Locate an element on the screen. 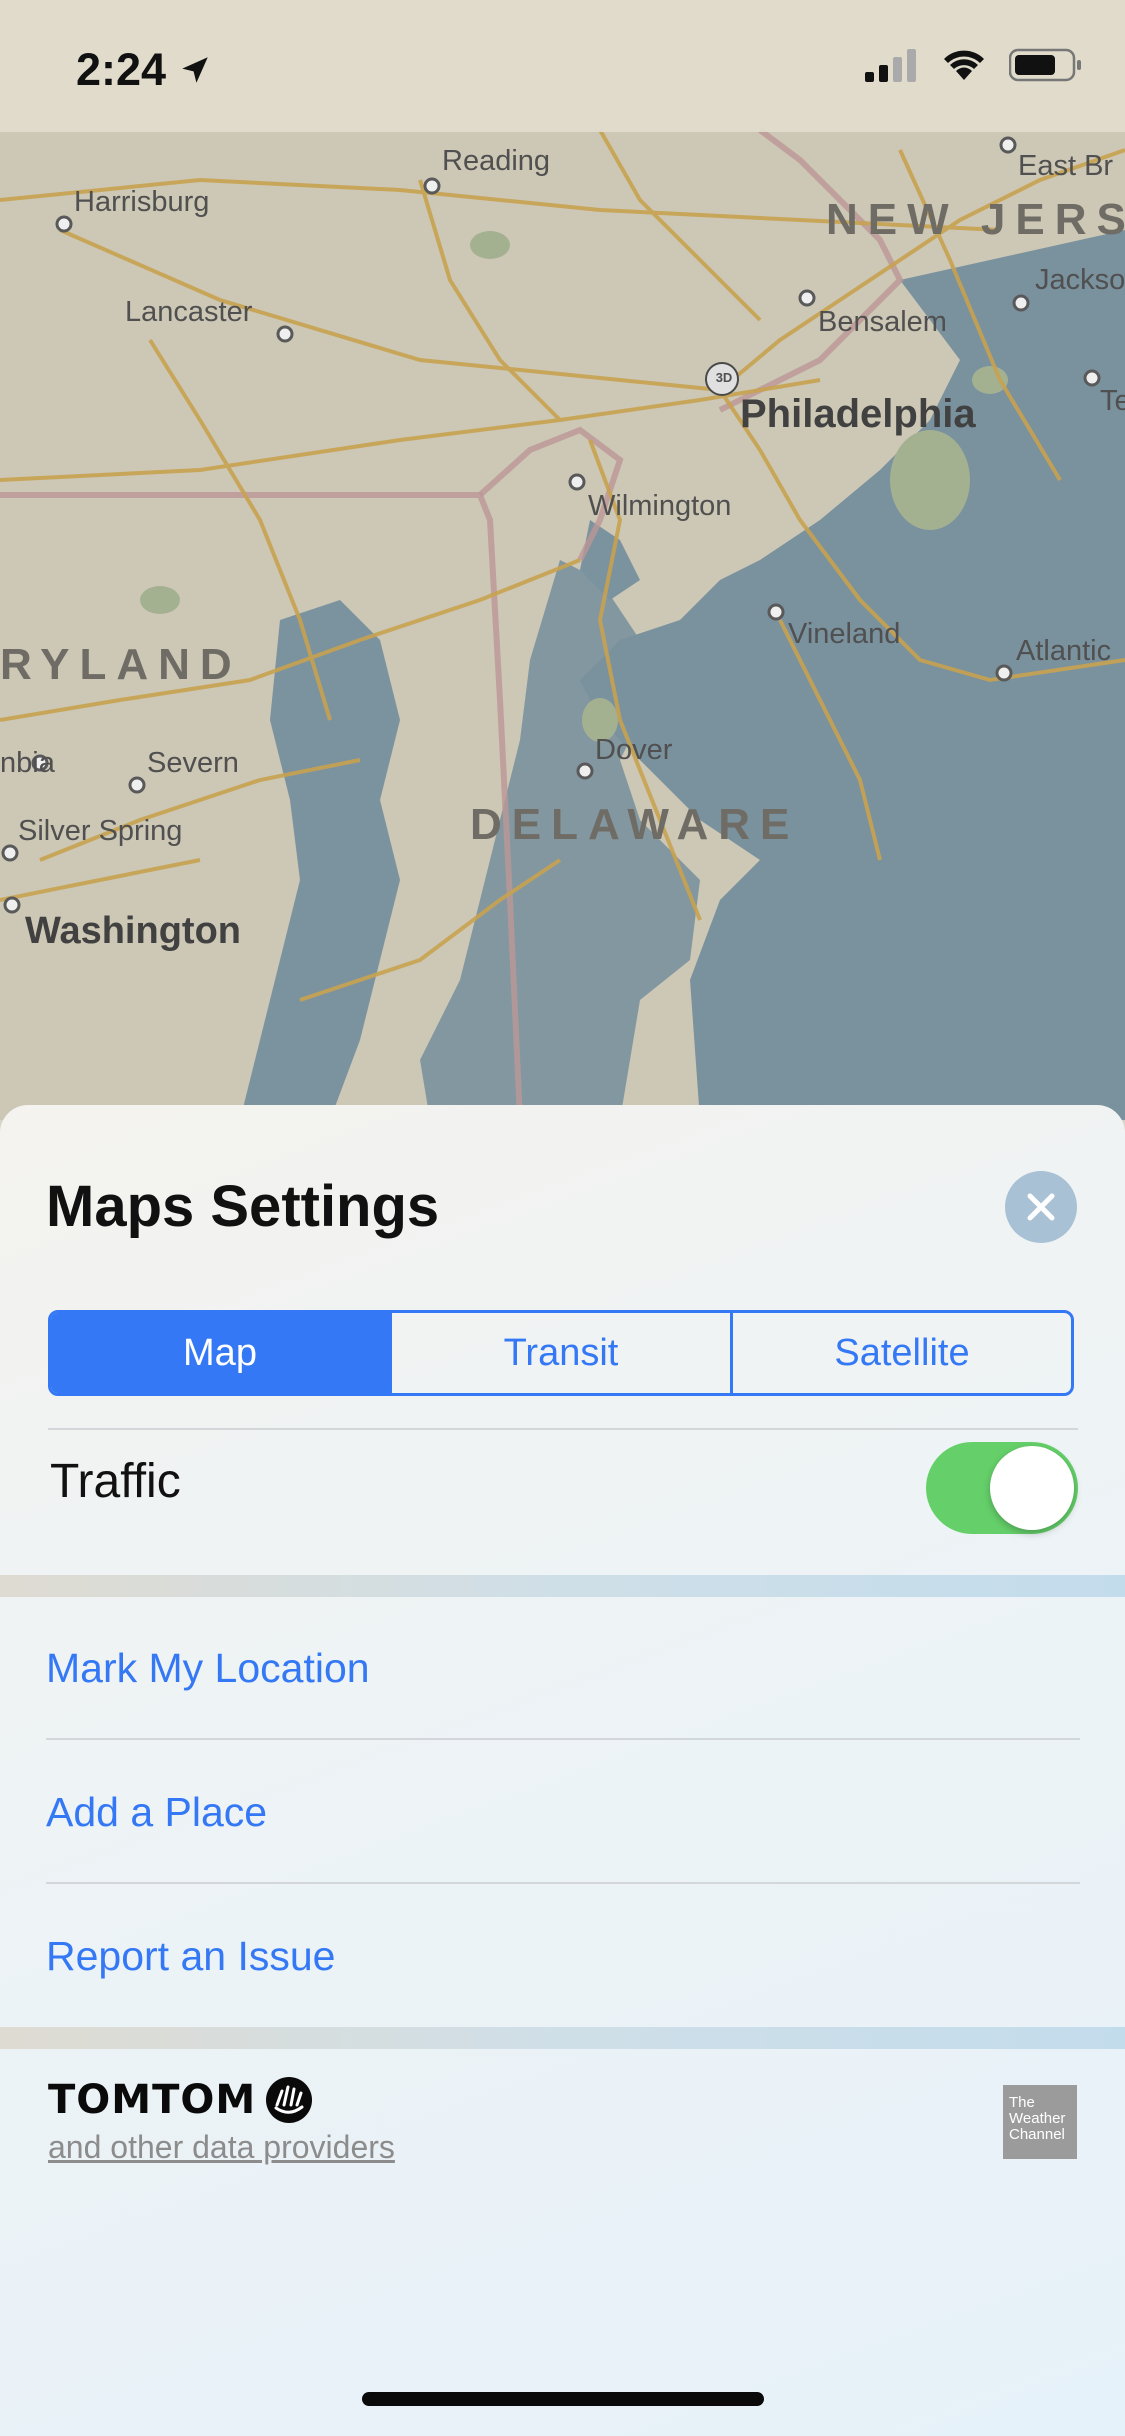  close-button is located at coordinates (1041, 1207).